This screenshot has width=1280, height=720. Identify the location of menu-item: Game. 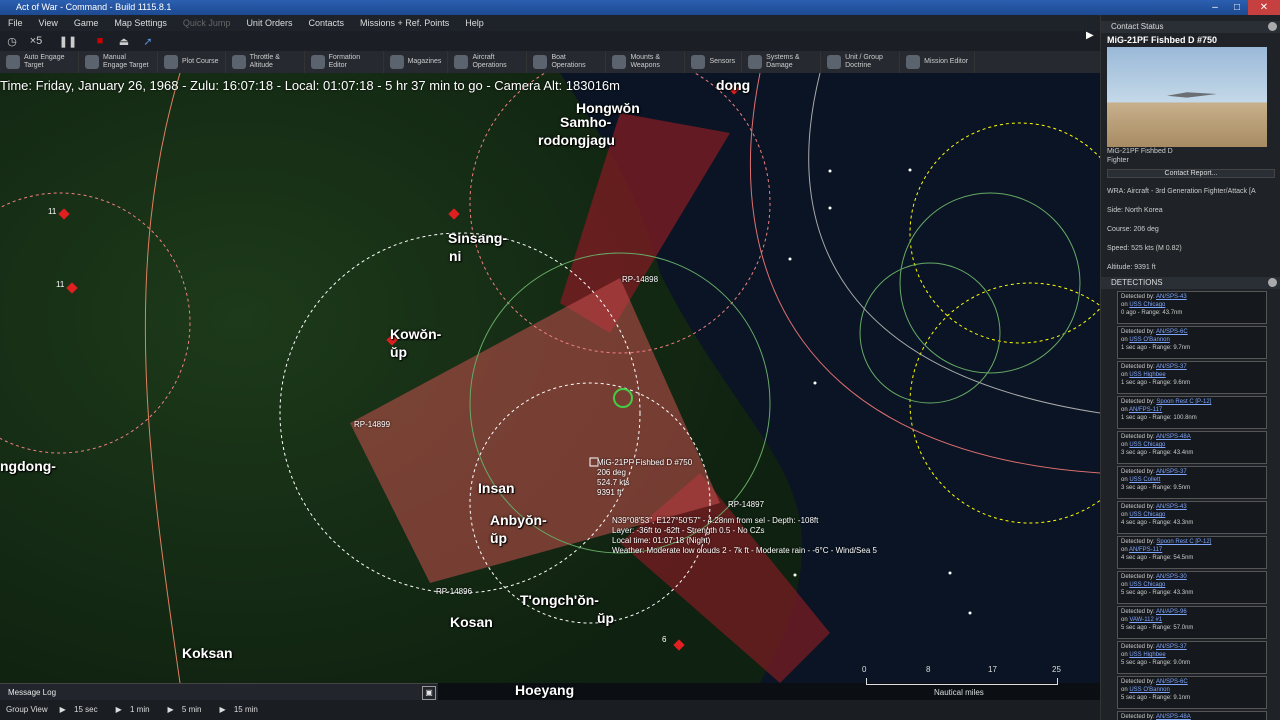
(86, 23).